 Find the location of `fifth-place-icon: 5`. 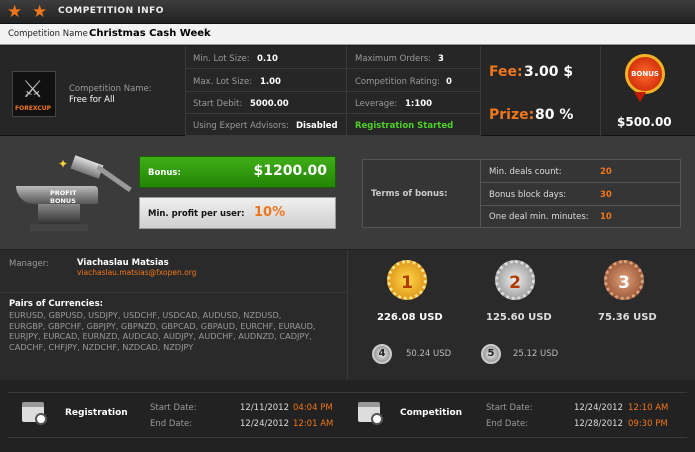

fifth-place-icon: 5 is located at coordinates (491, 354).